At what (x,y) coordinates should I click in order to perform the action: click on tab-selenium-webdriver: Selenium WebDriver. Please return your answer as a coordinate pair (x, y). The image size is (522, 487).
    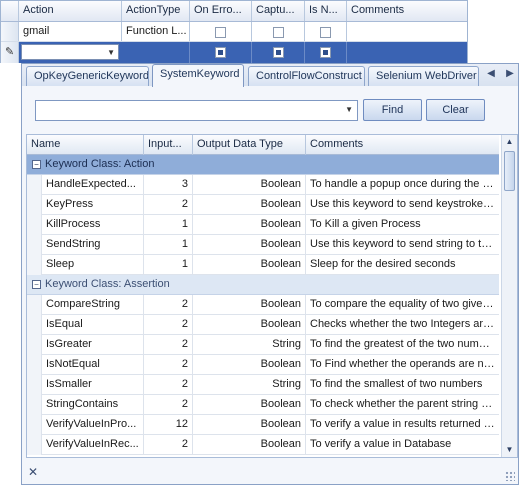
    Looking at the image, I should click on (423, 76).